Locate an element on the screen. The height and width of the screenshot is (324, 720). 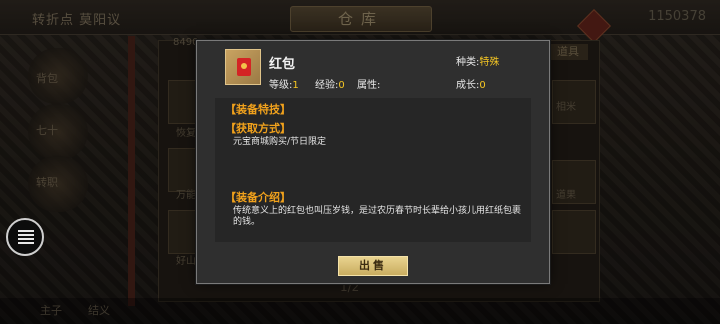
item-kind: 种类:特殊 is located at coordinates (477, 60).